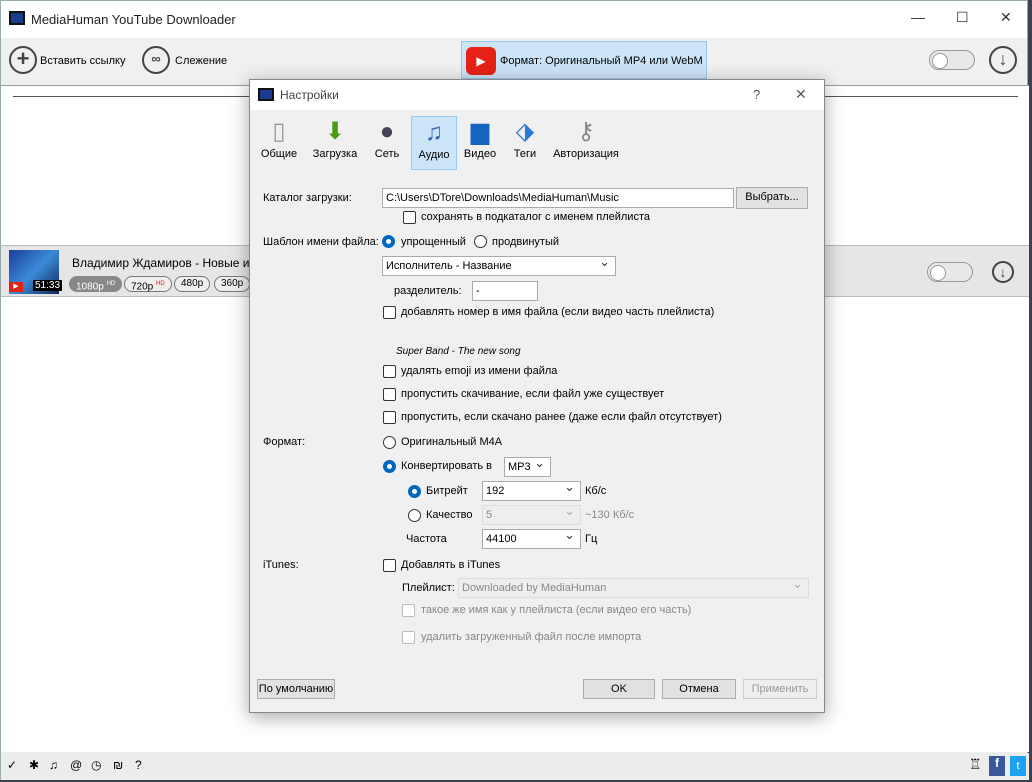  Describe the element at coordinates (446, 466) in the screenshot. I see `convert-label: Конвертировать в` at that location.